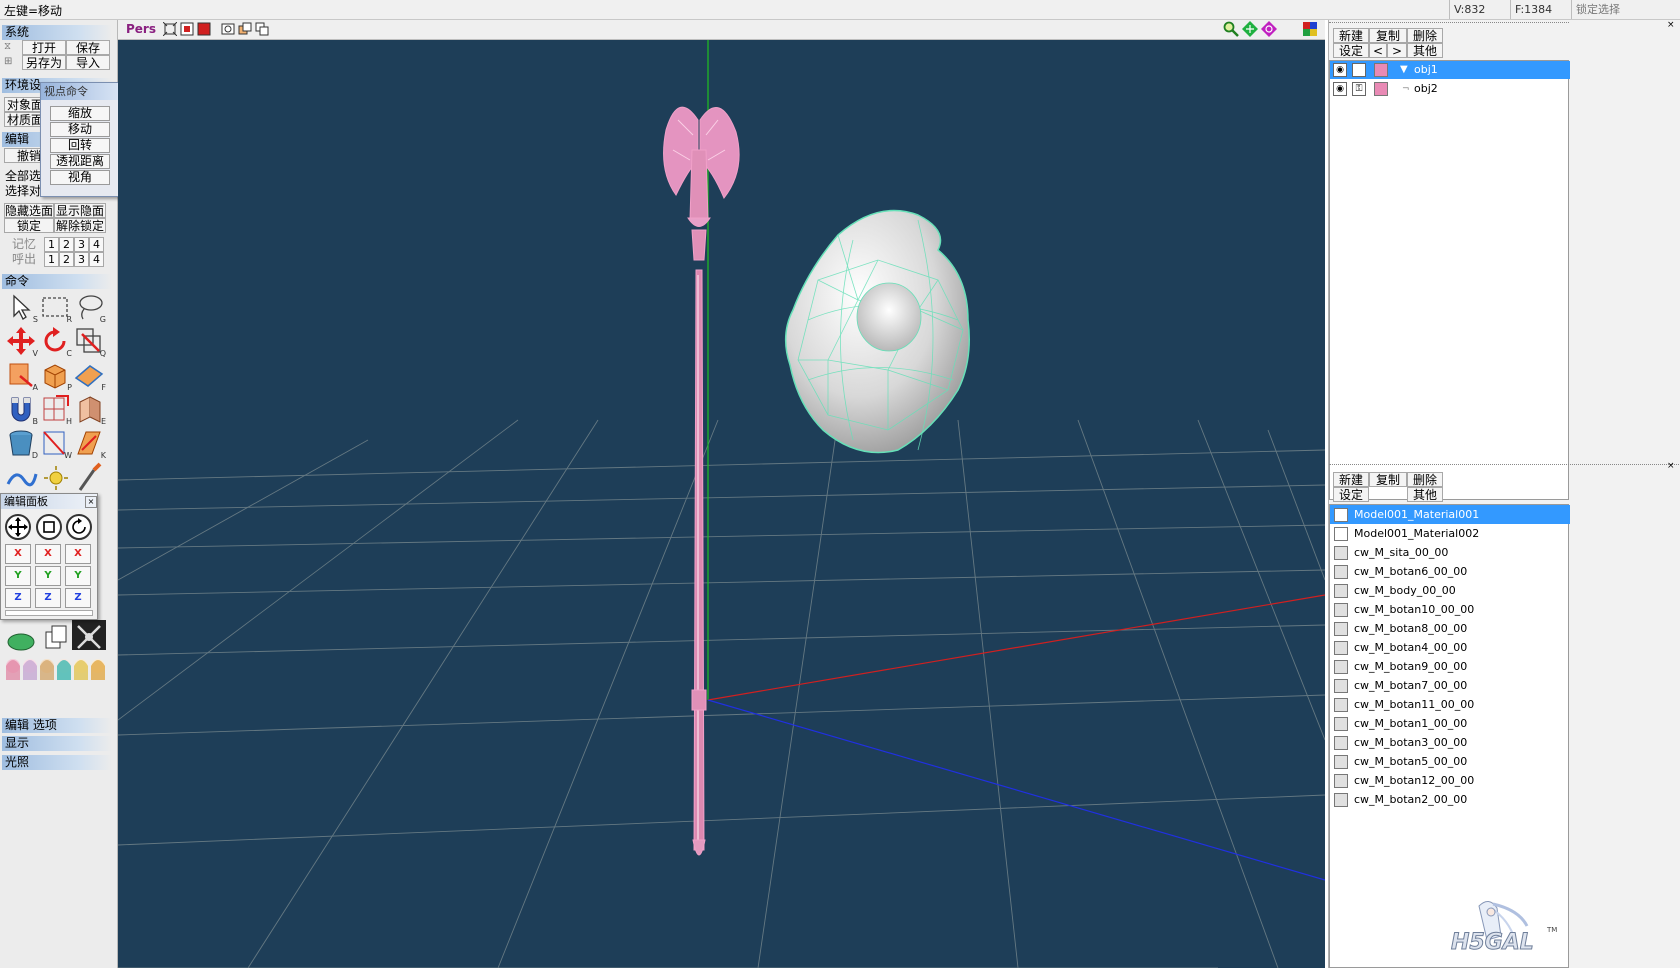 This screenshot has width=1680, height=968. I want to click on section-display: 显示, so click(57, 743).